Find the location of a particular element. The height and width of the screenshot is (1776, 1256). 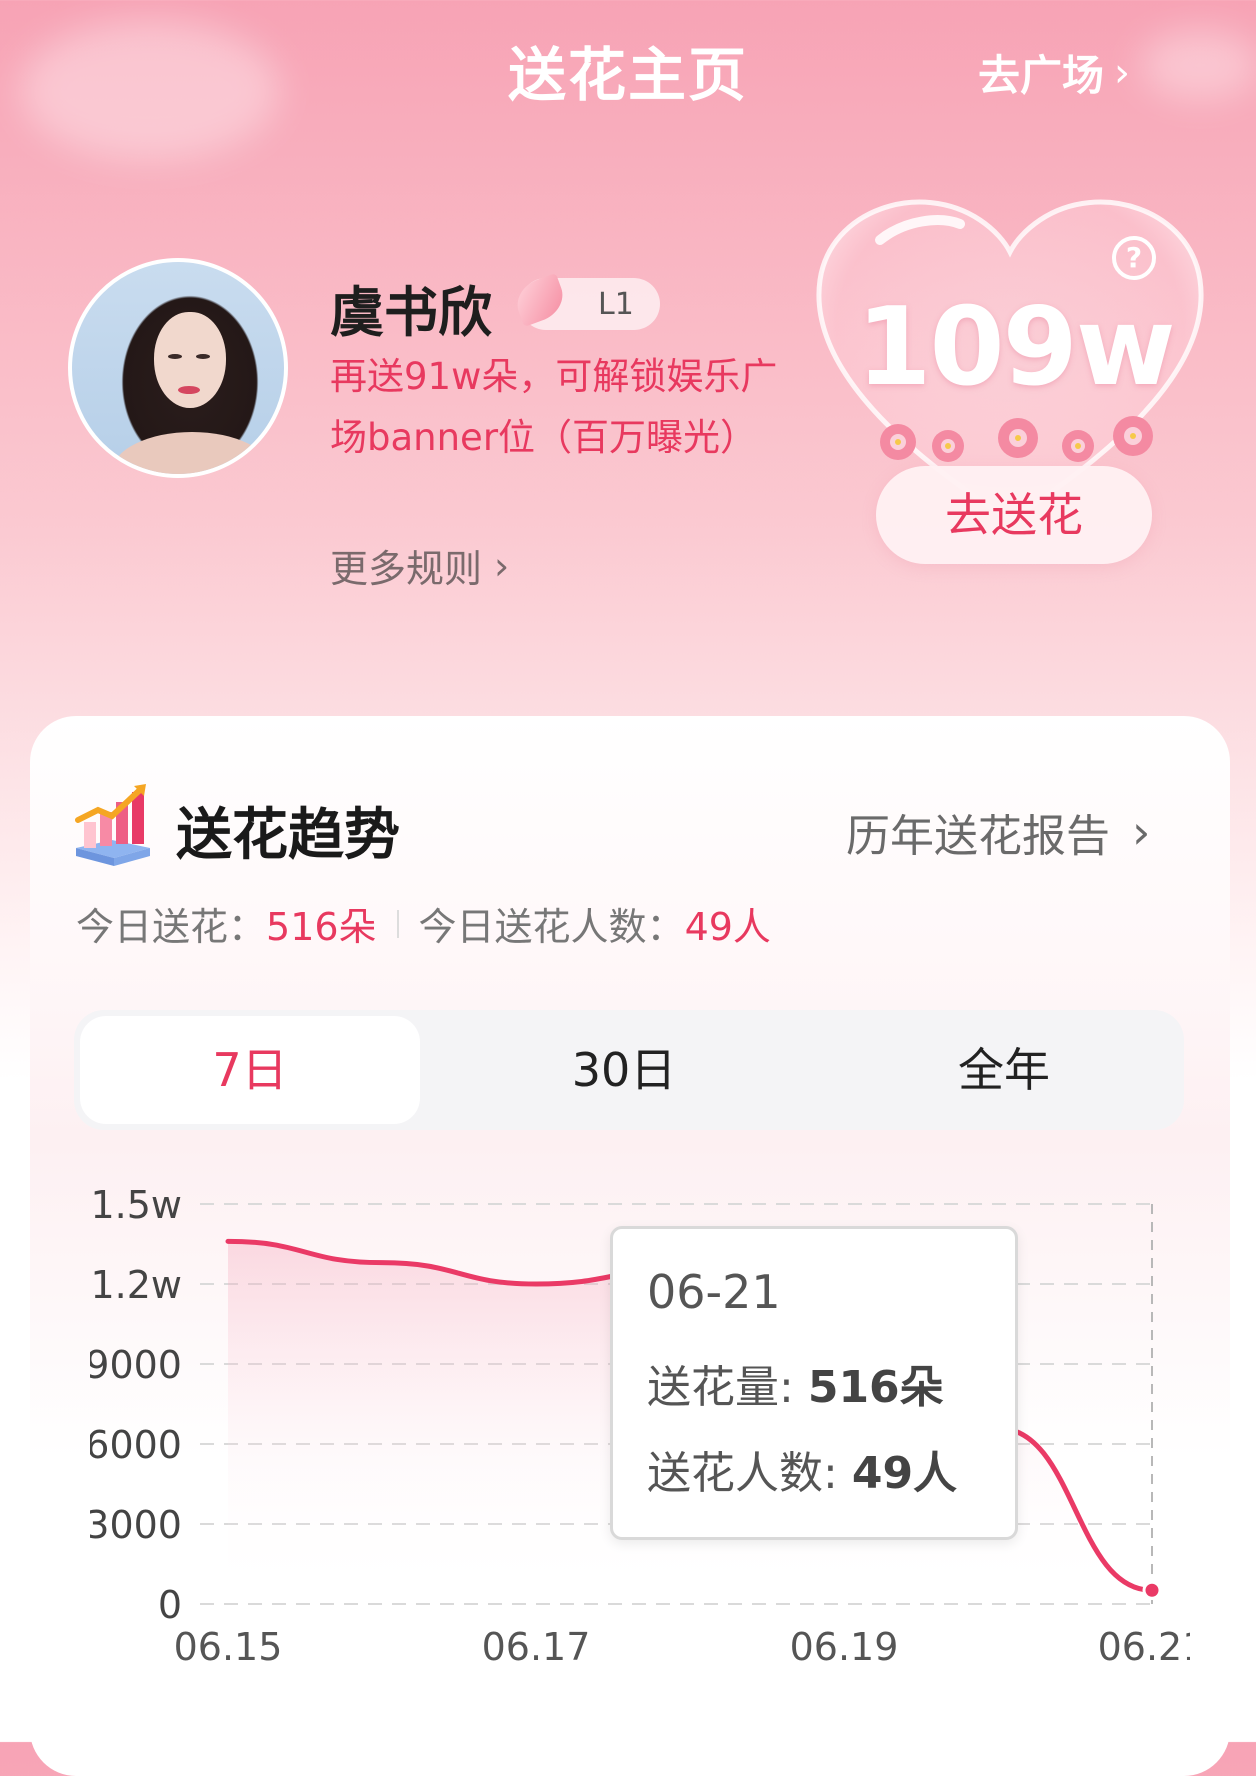

total-flowers-count: 109w is located at coordinates (1015, 347).